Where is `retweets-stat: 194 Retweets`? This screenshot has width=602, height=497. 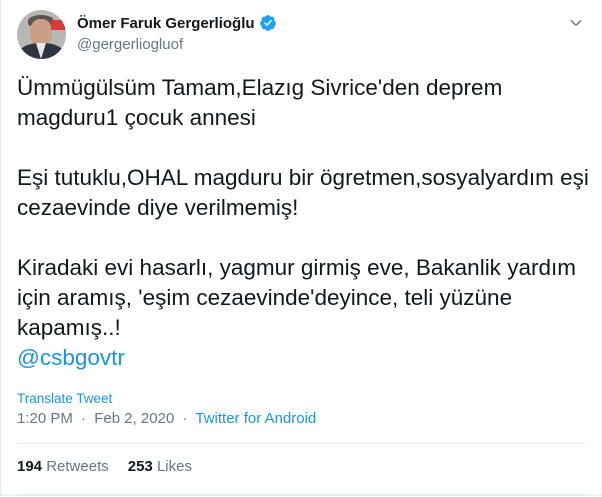 retweets-stat: 194 Retweets is located at coordinates (63, 466).